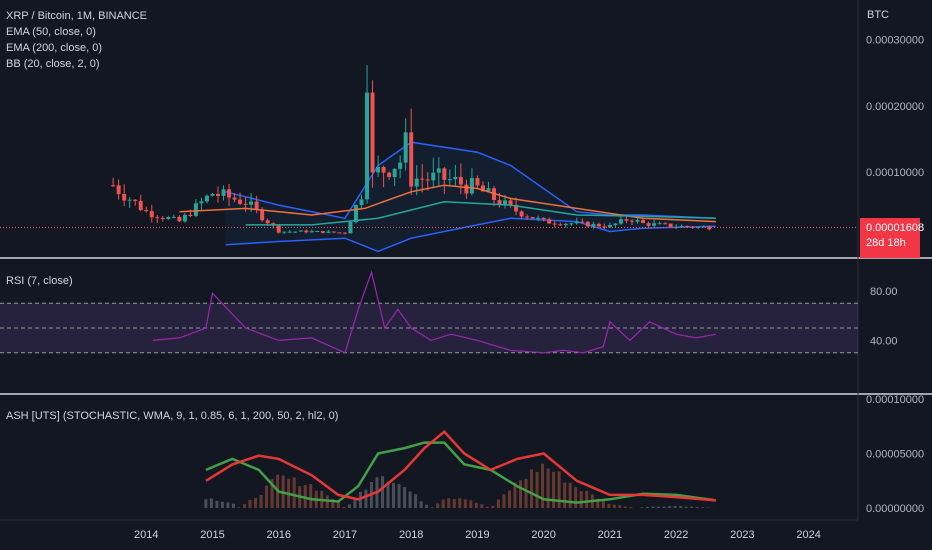 The height and width of the screenshot is (550, 932). Describe the element at coordinates (742, 535) in the screenshot. I see `time-tick-label: 2023` at that location.